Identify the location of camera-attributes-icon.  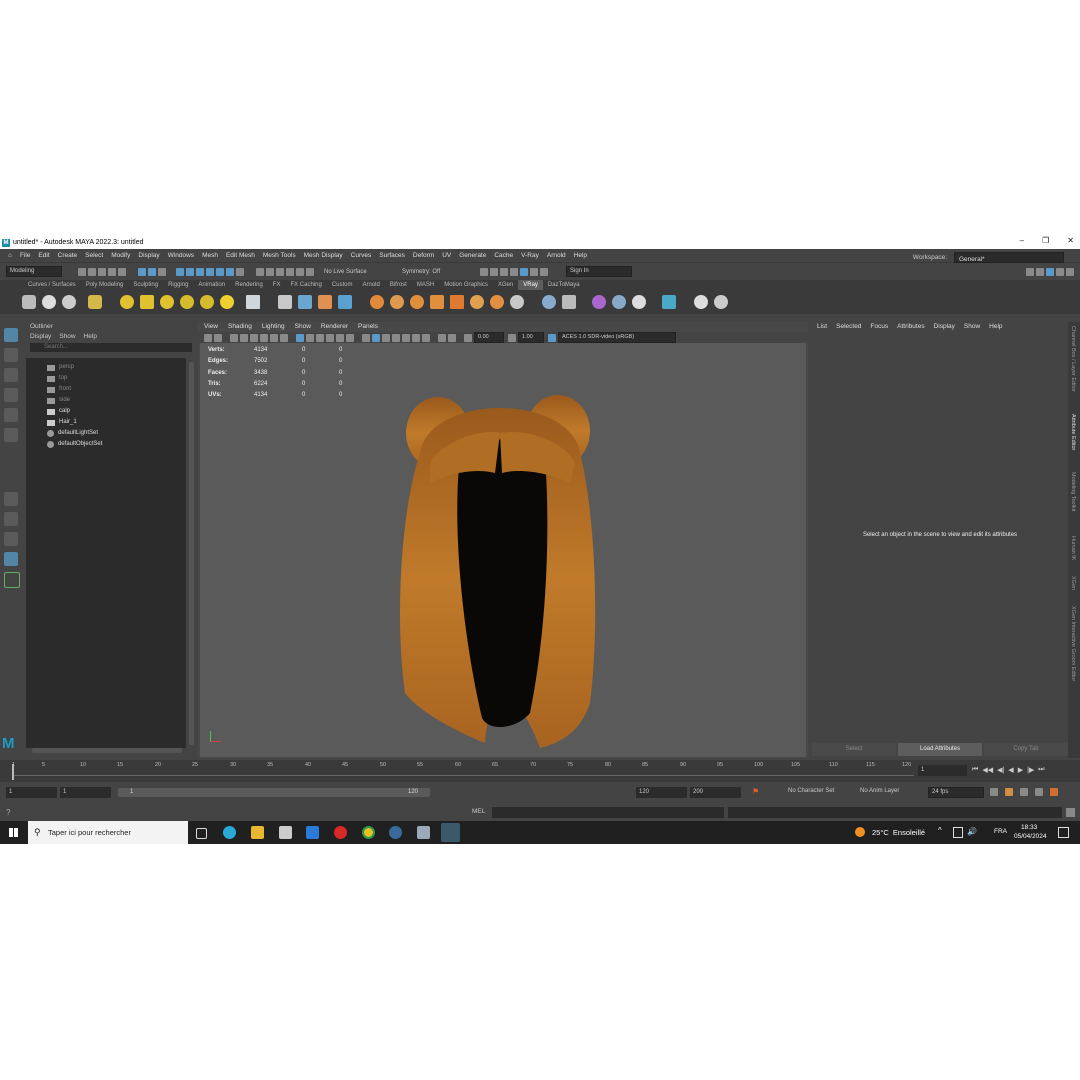
(218, 337).